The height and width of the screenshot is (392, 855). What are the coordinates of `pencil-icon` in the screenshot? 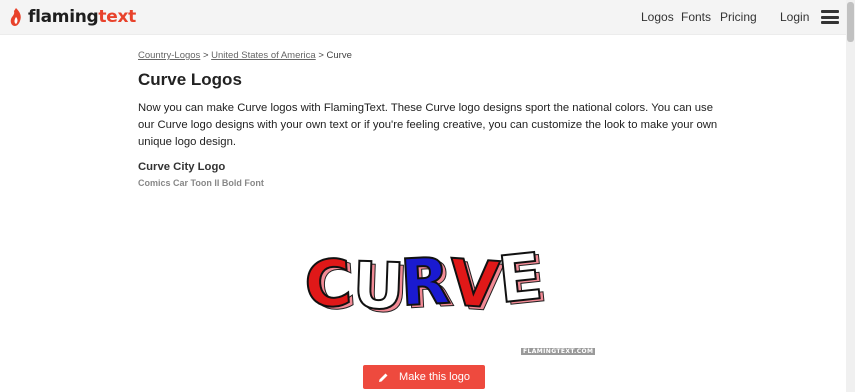 It's located at (383, 377).